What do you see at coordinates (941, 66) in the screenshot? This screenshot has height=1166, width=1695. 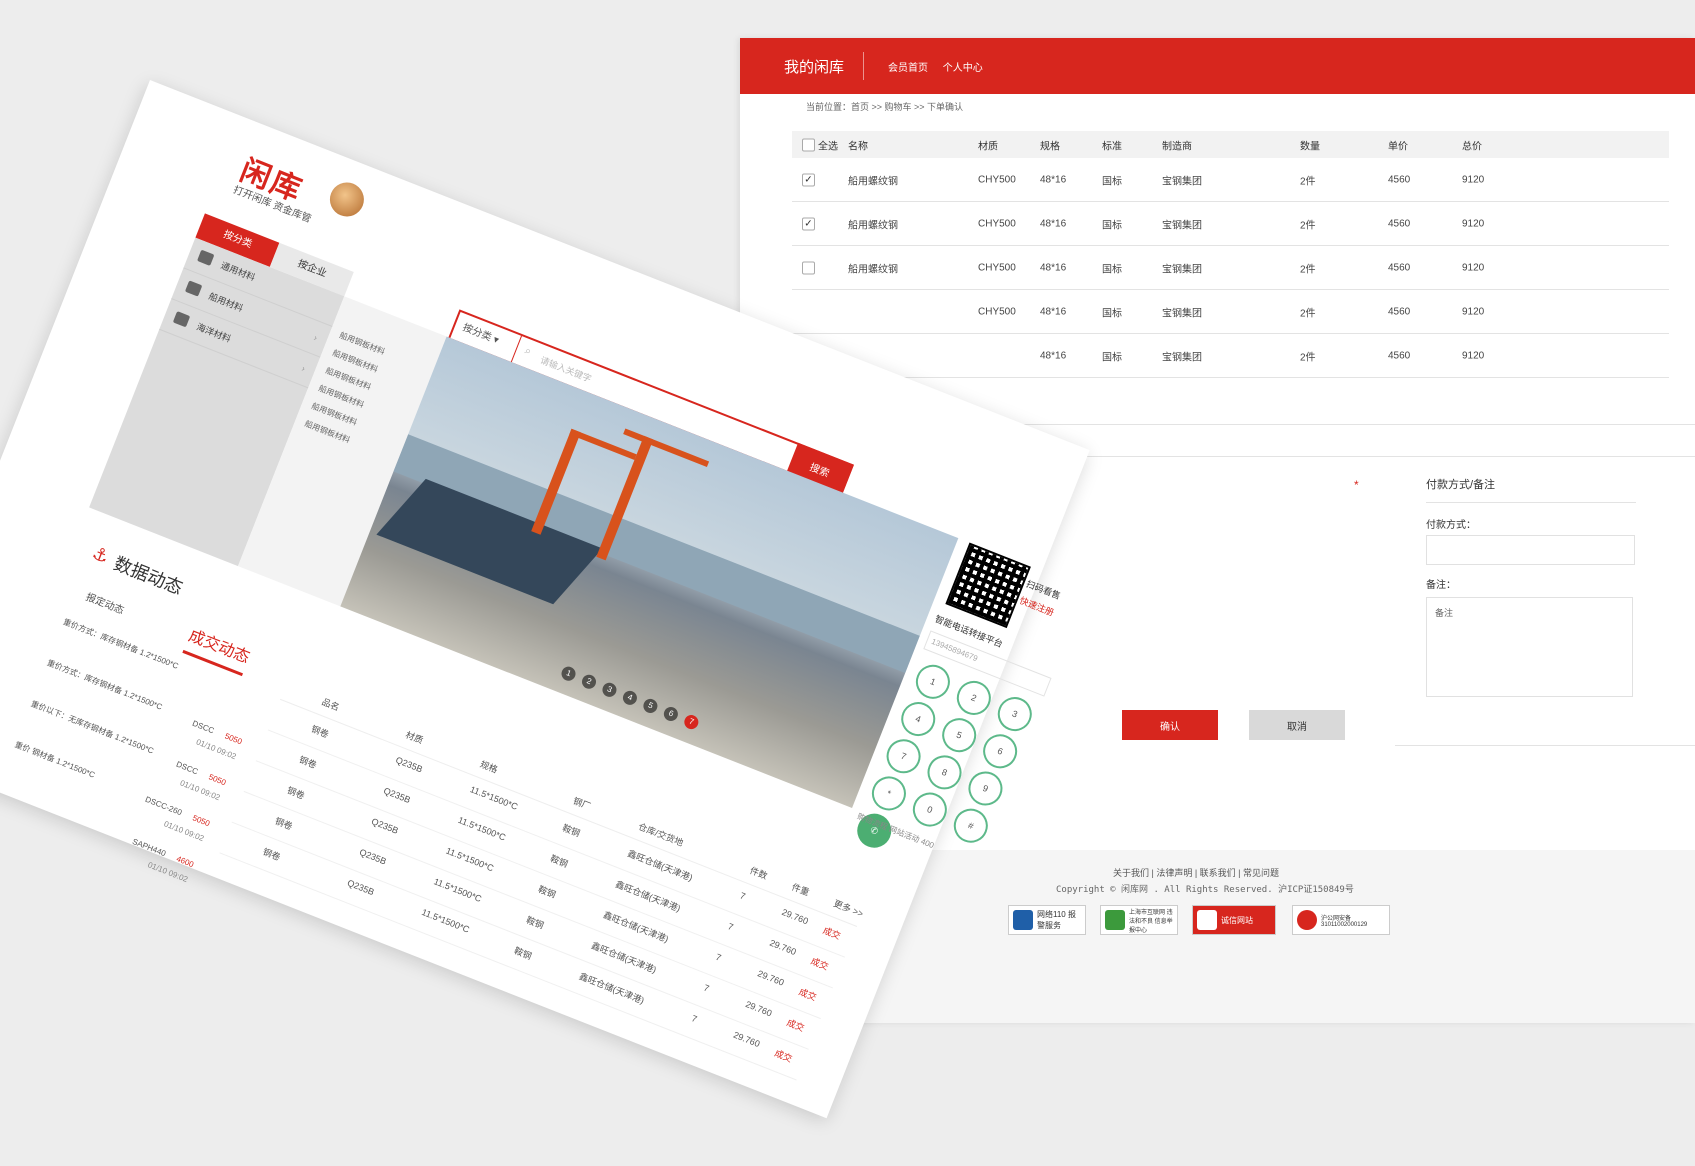 I see `top-nav: 会员首页 个人中心` at bounding box center [941, 66].